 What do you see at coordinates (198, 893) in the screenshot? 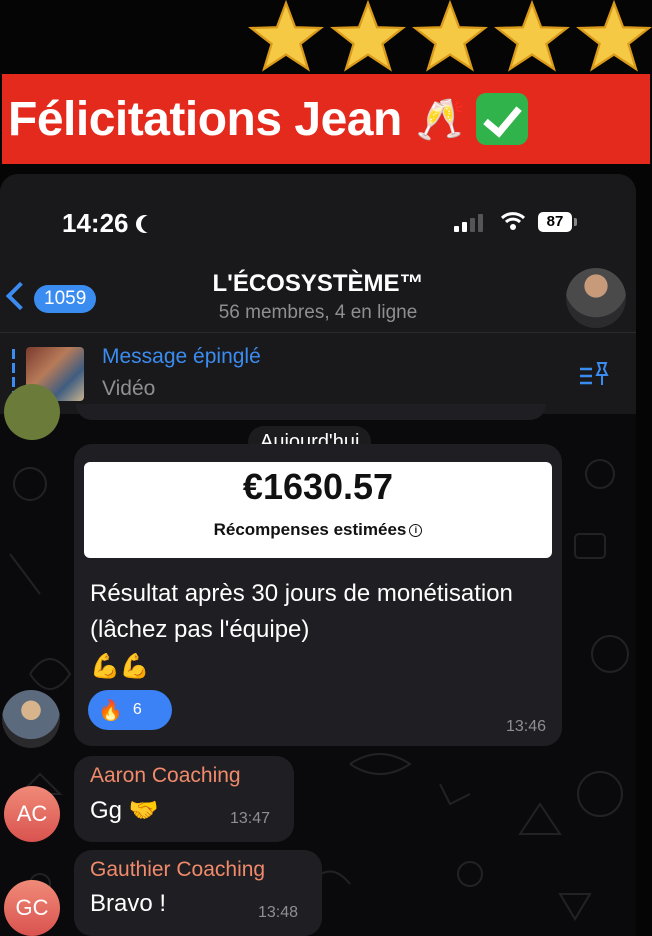
I see `message-bubble-gauthier: Gauthier Coaching Bravo ! 13:48` at bounding box center [198, 893].